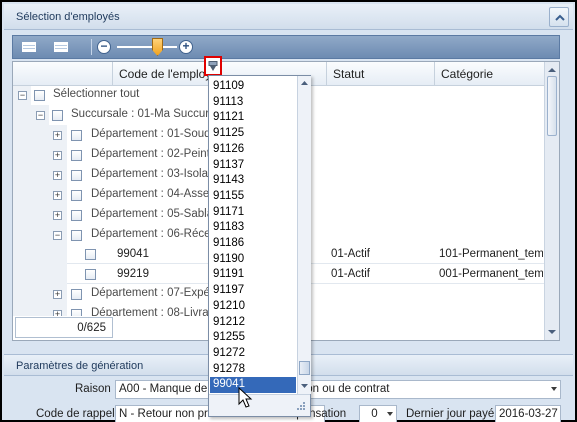 The height and width of the screenshot is (422, 577). I want to click on expand-all-button, so click(29, 47).